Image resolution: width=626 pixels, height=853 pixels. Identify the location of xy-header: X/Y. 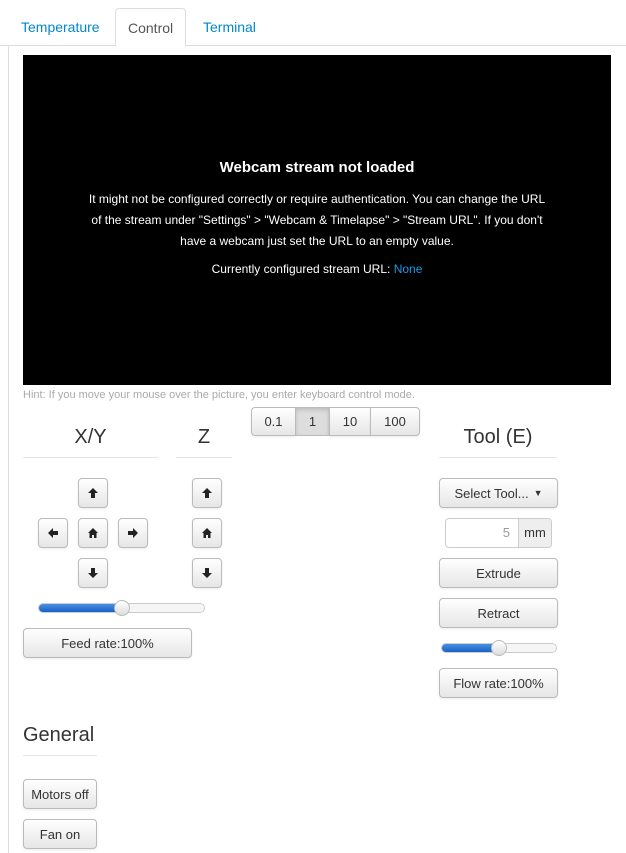
(90, 442).